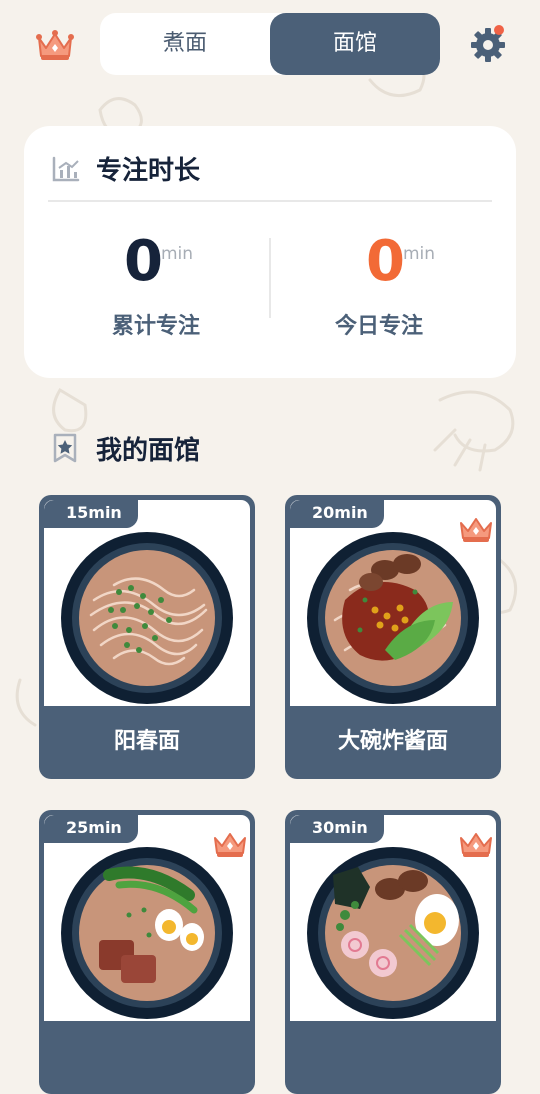  Describe the element at coordinates (156, 326) in the screenshot. I see `total-focus-label: 累计专注` at that location.